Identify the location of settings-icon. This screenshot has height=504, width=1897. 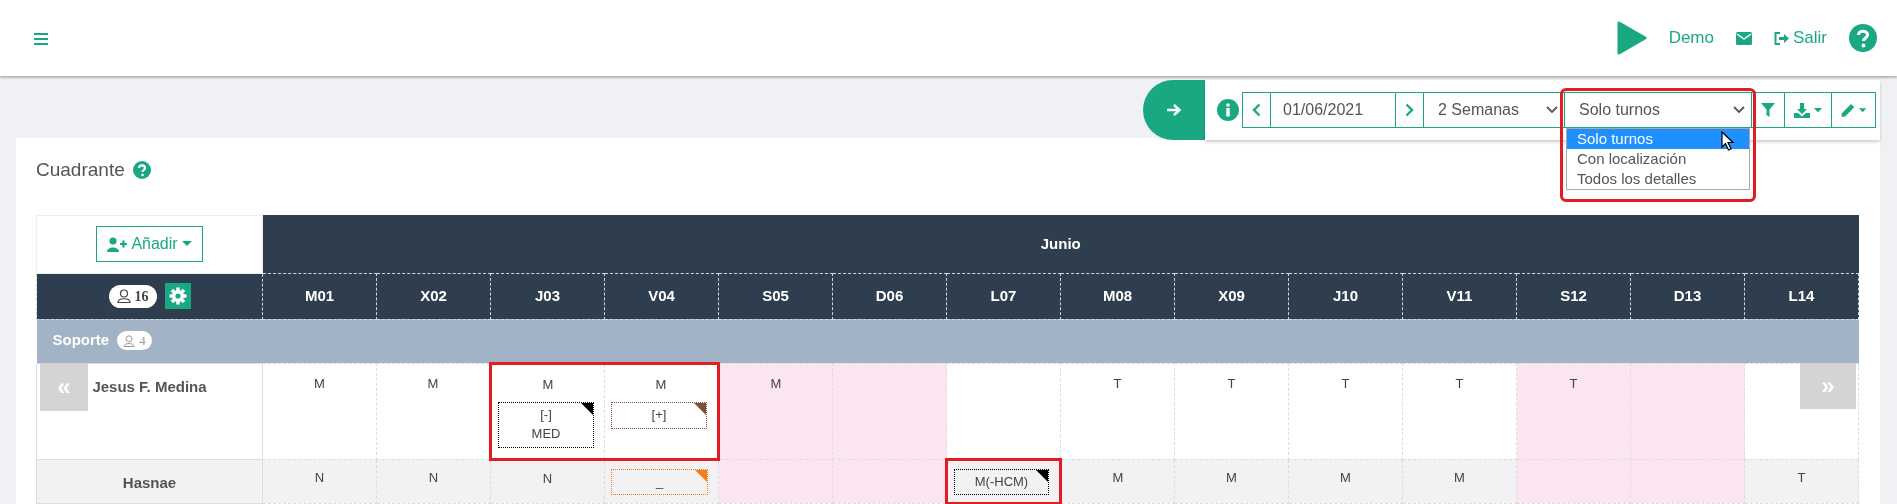
(177, 296).